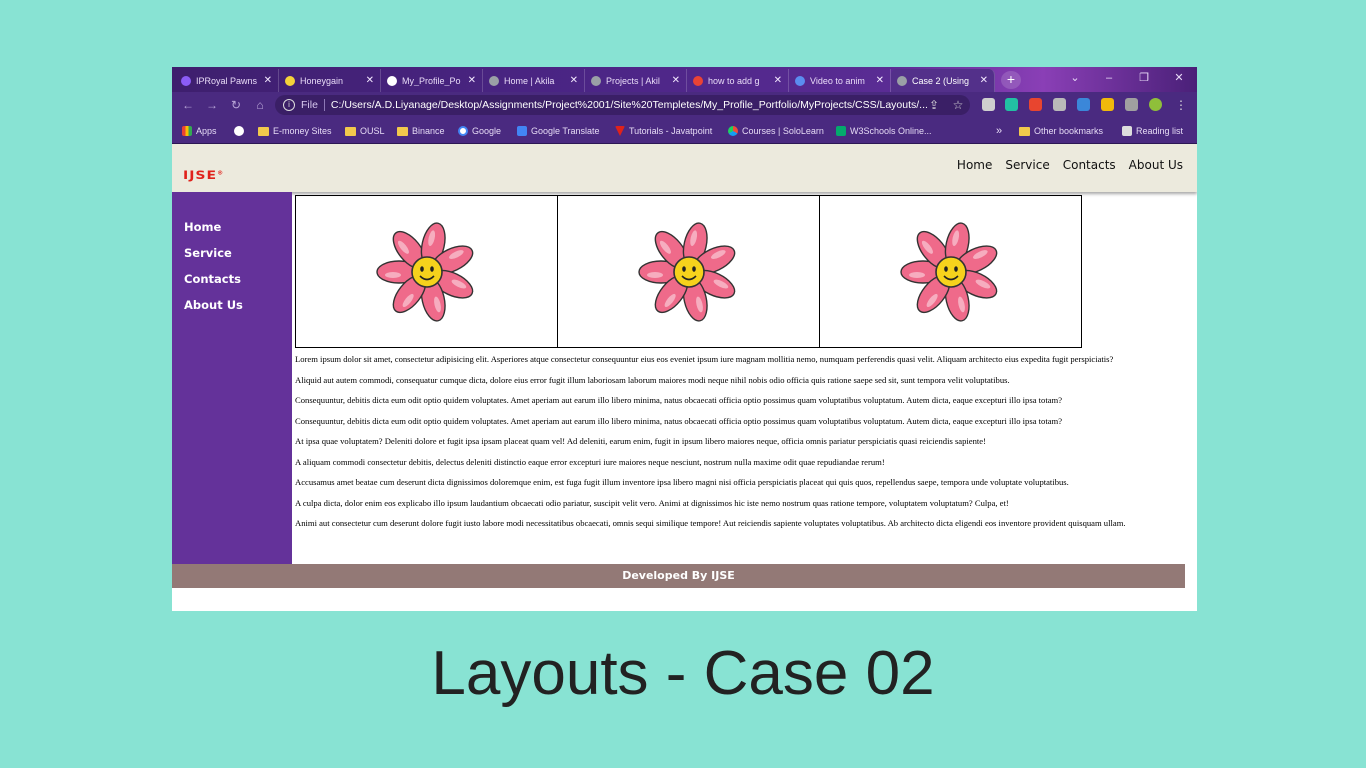 The width and height of the screenshot is (1366, 768). What do you see at coordinates (1069, 131) in the screenshot?
I see `bookmark-label: Other bookmarks` at bounding box center [1069, 131].